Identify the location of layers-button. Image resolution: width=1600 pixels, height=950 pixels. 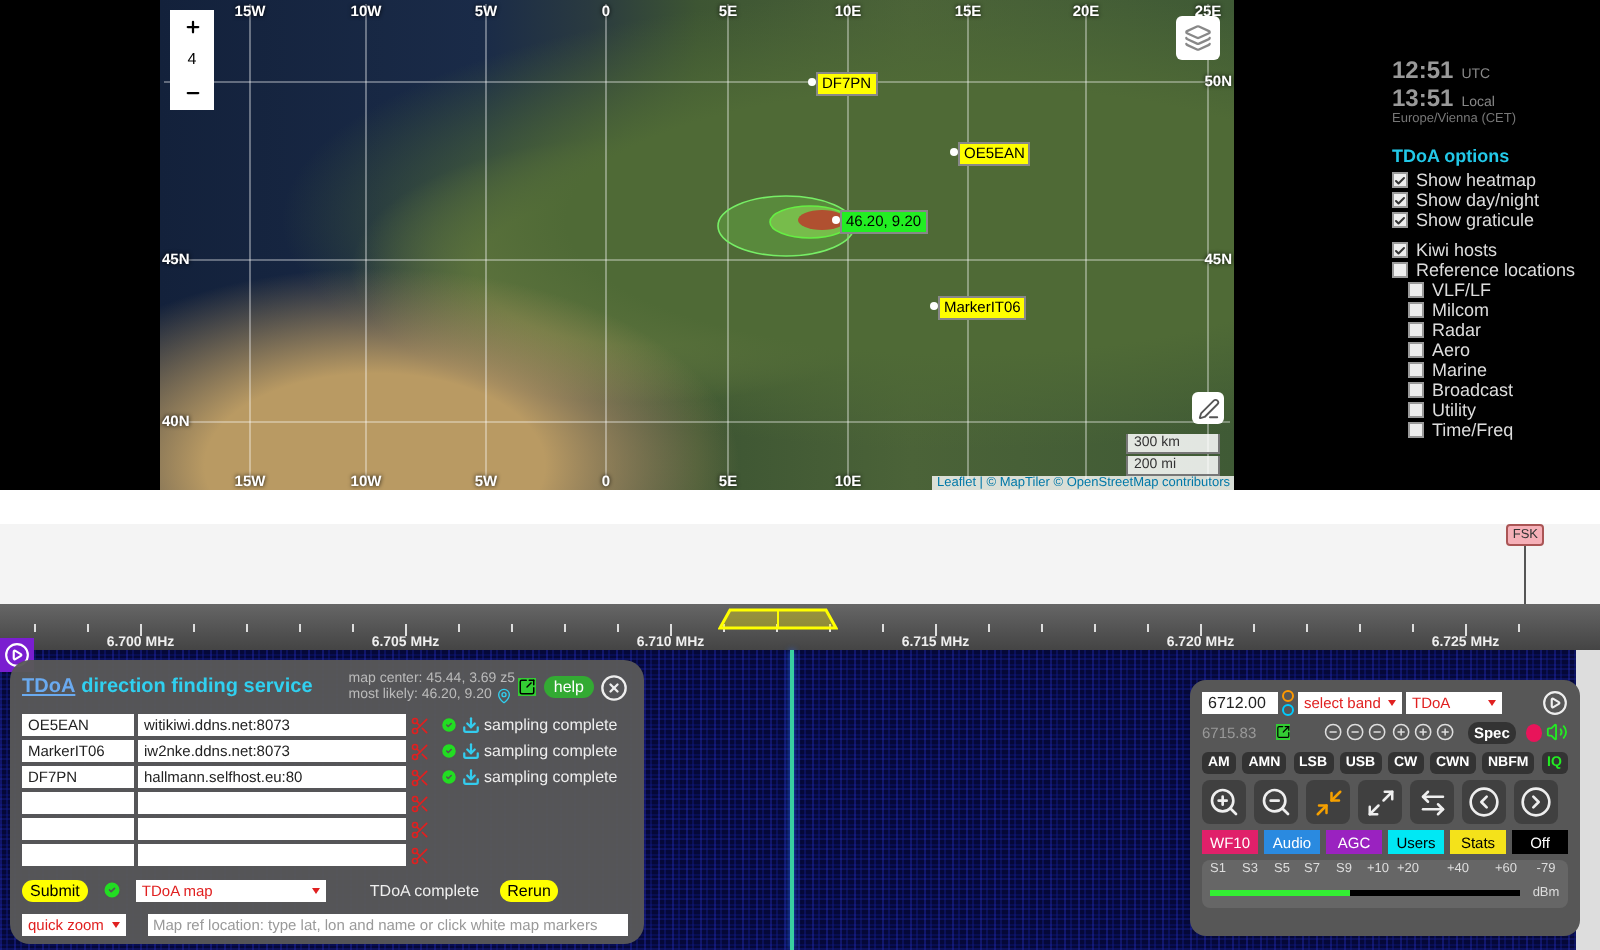
(1198, 38).